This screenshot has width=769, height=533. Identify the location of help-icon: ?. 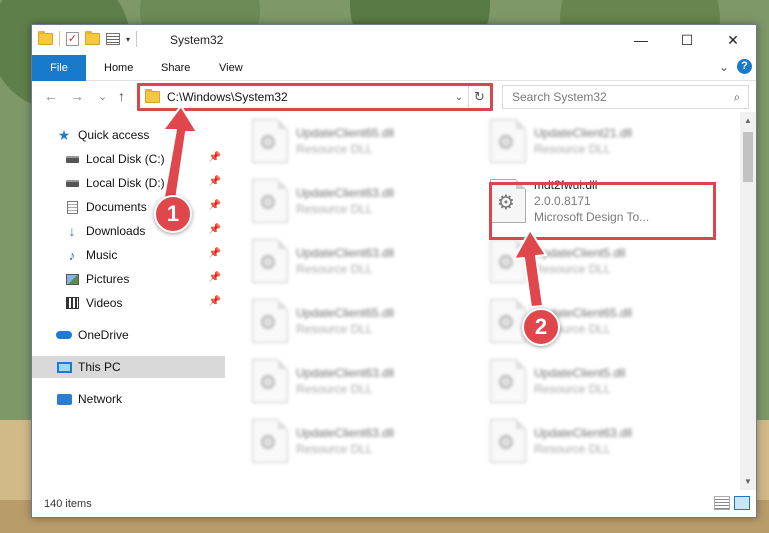
(744, 66).